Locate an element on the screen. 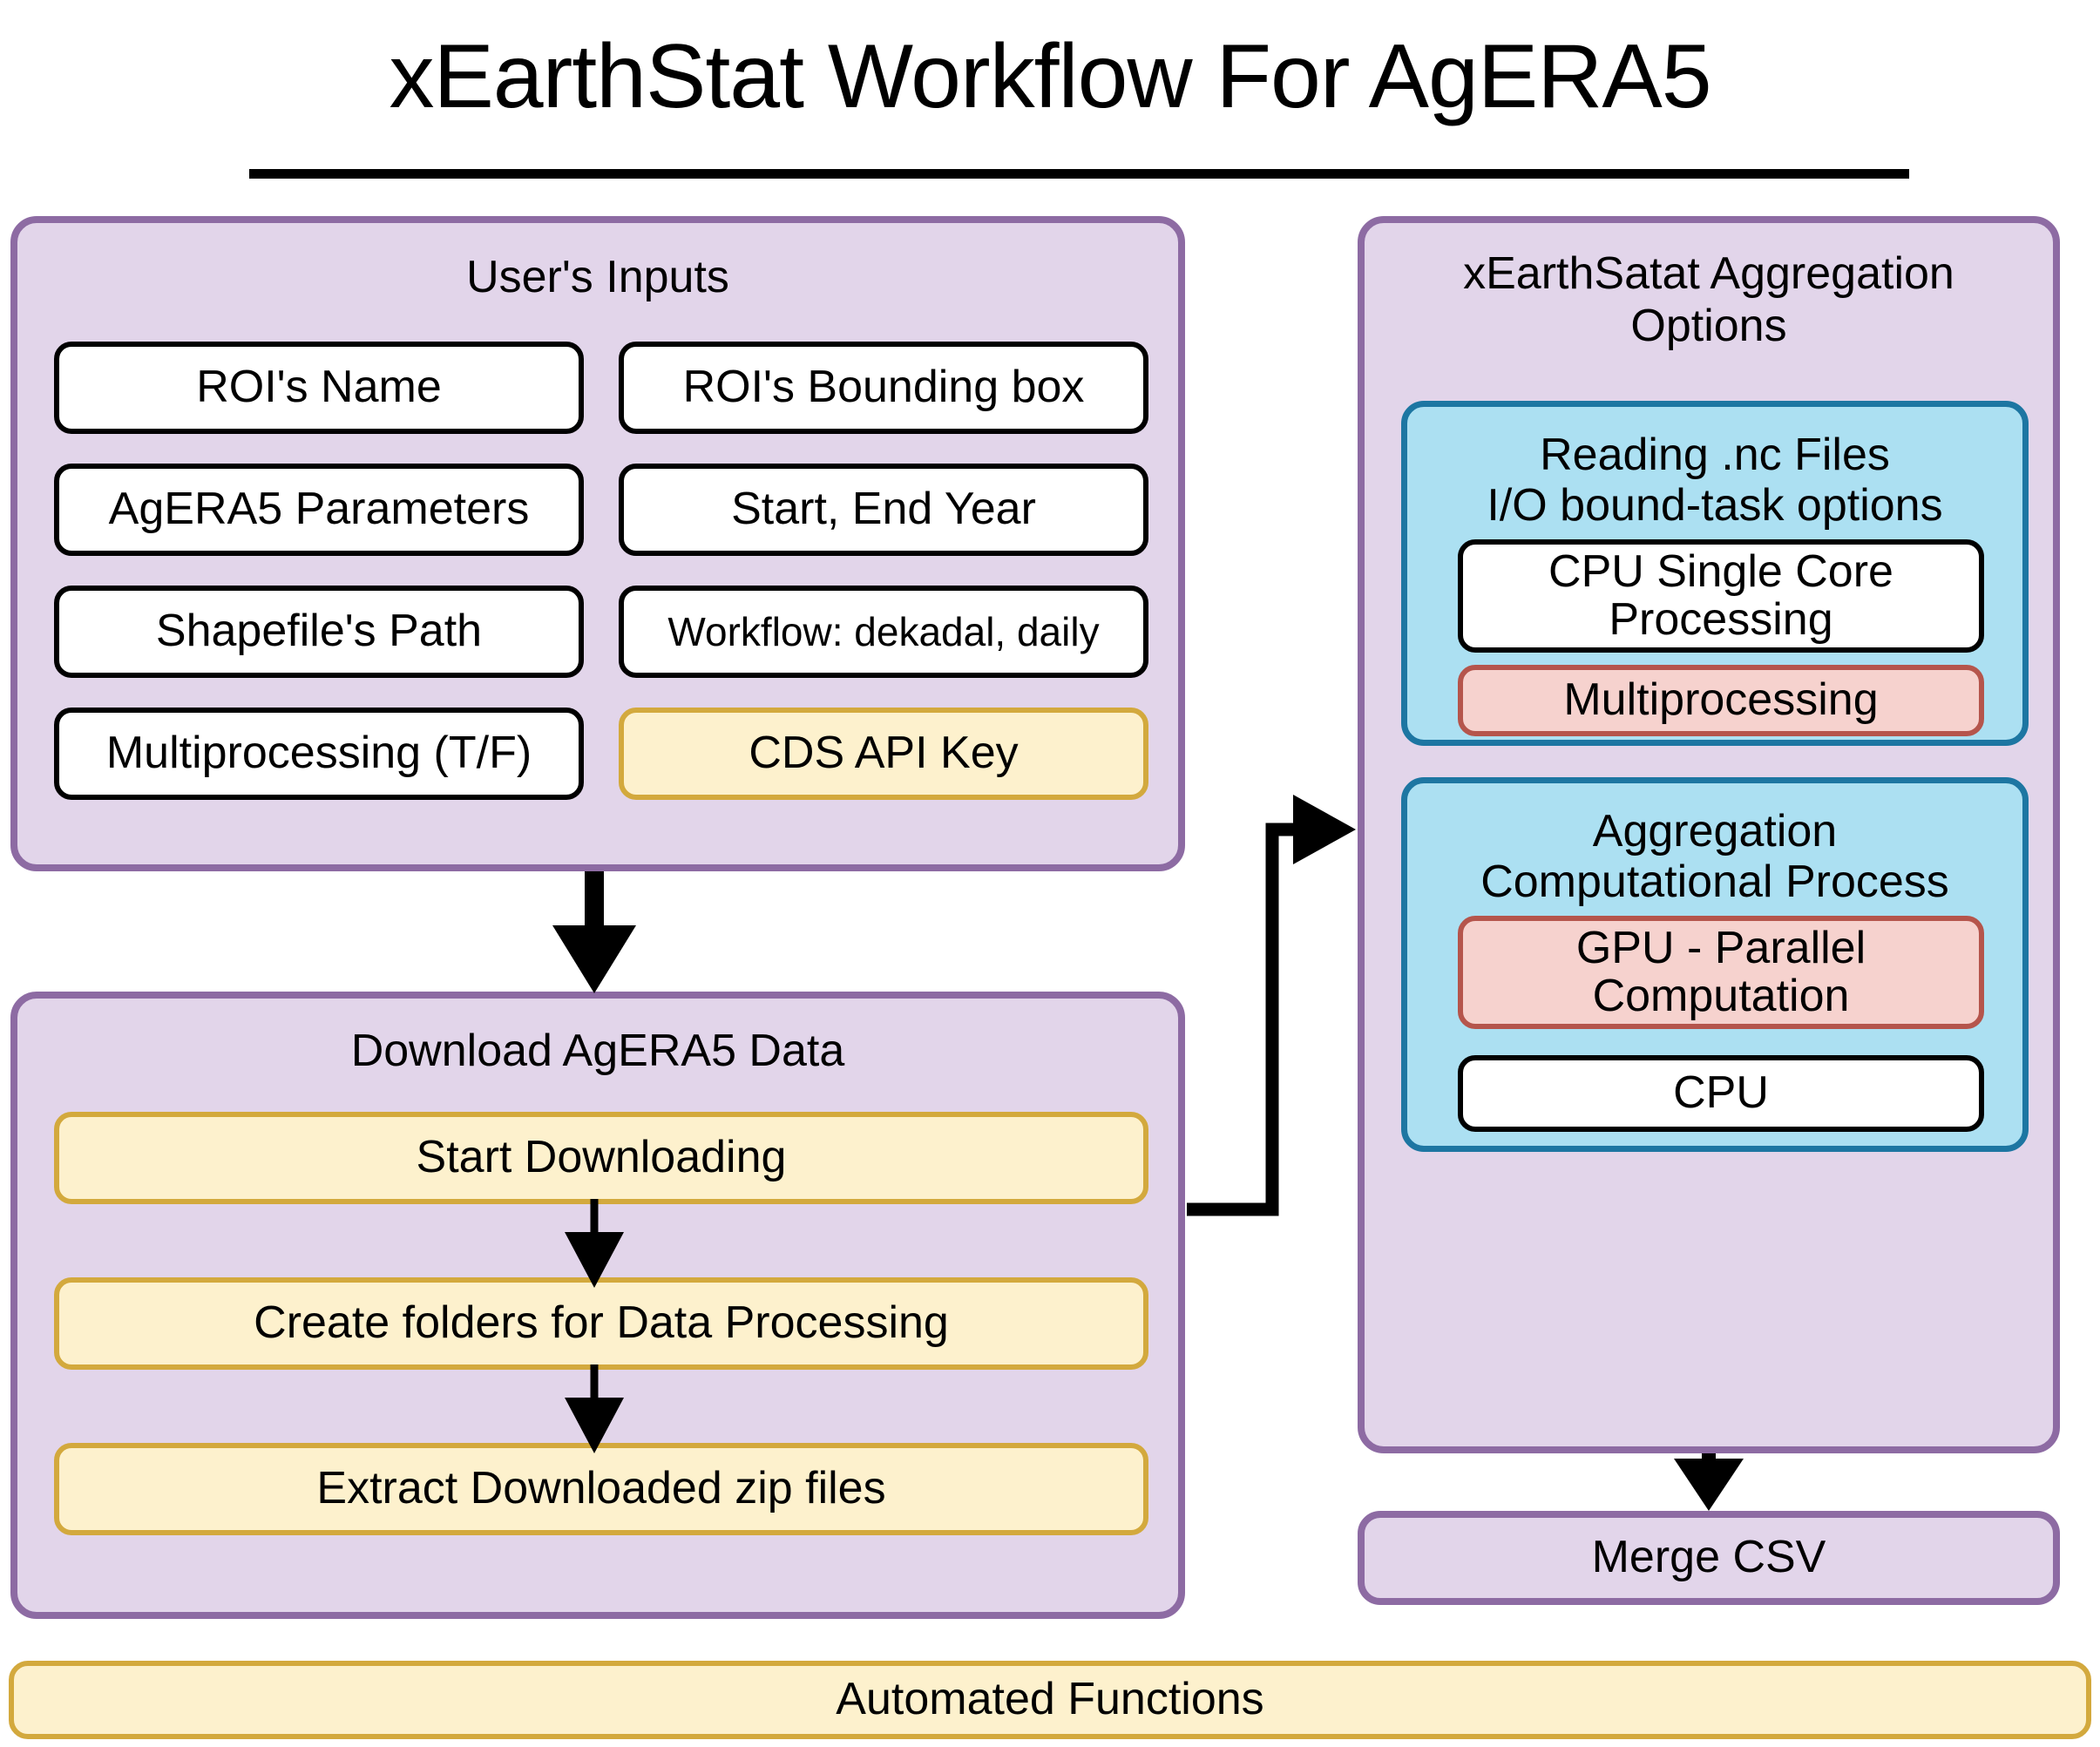  automated-functions-legend: Automated Functions is located at coordinates (1050, 1700).